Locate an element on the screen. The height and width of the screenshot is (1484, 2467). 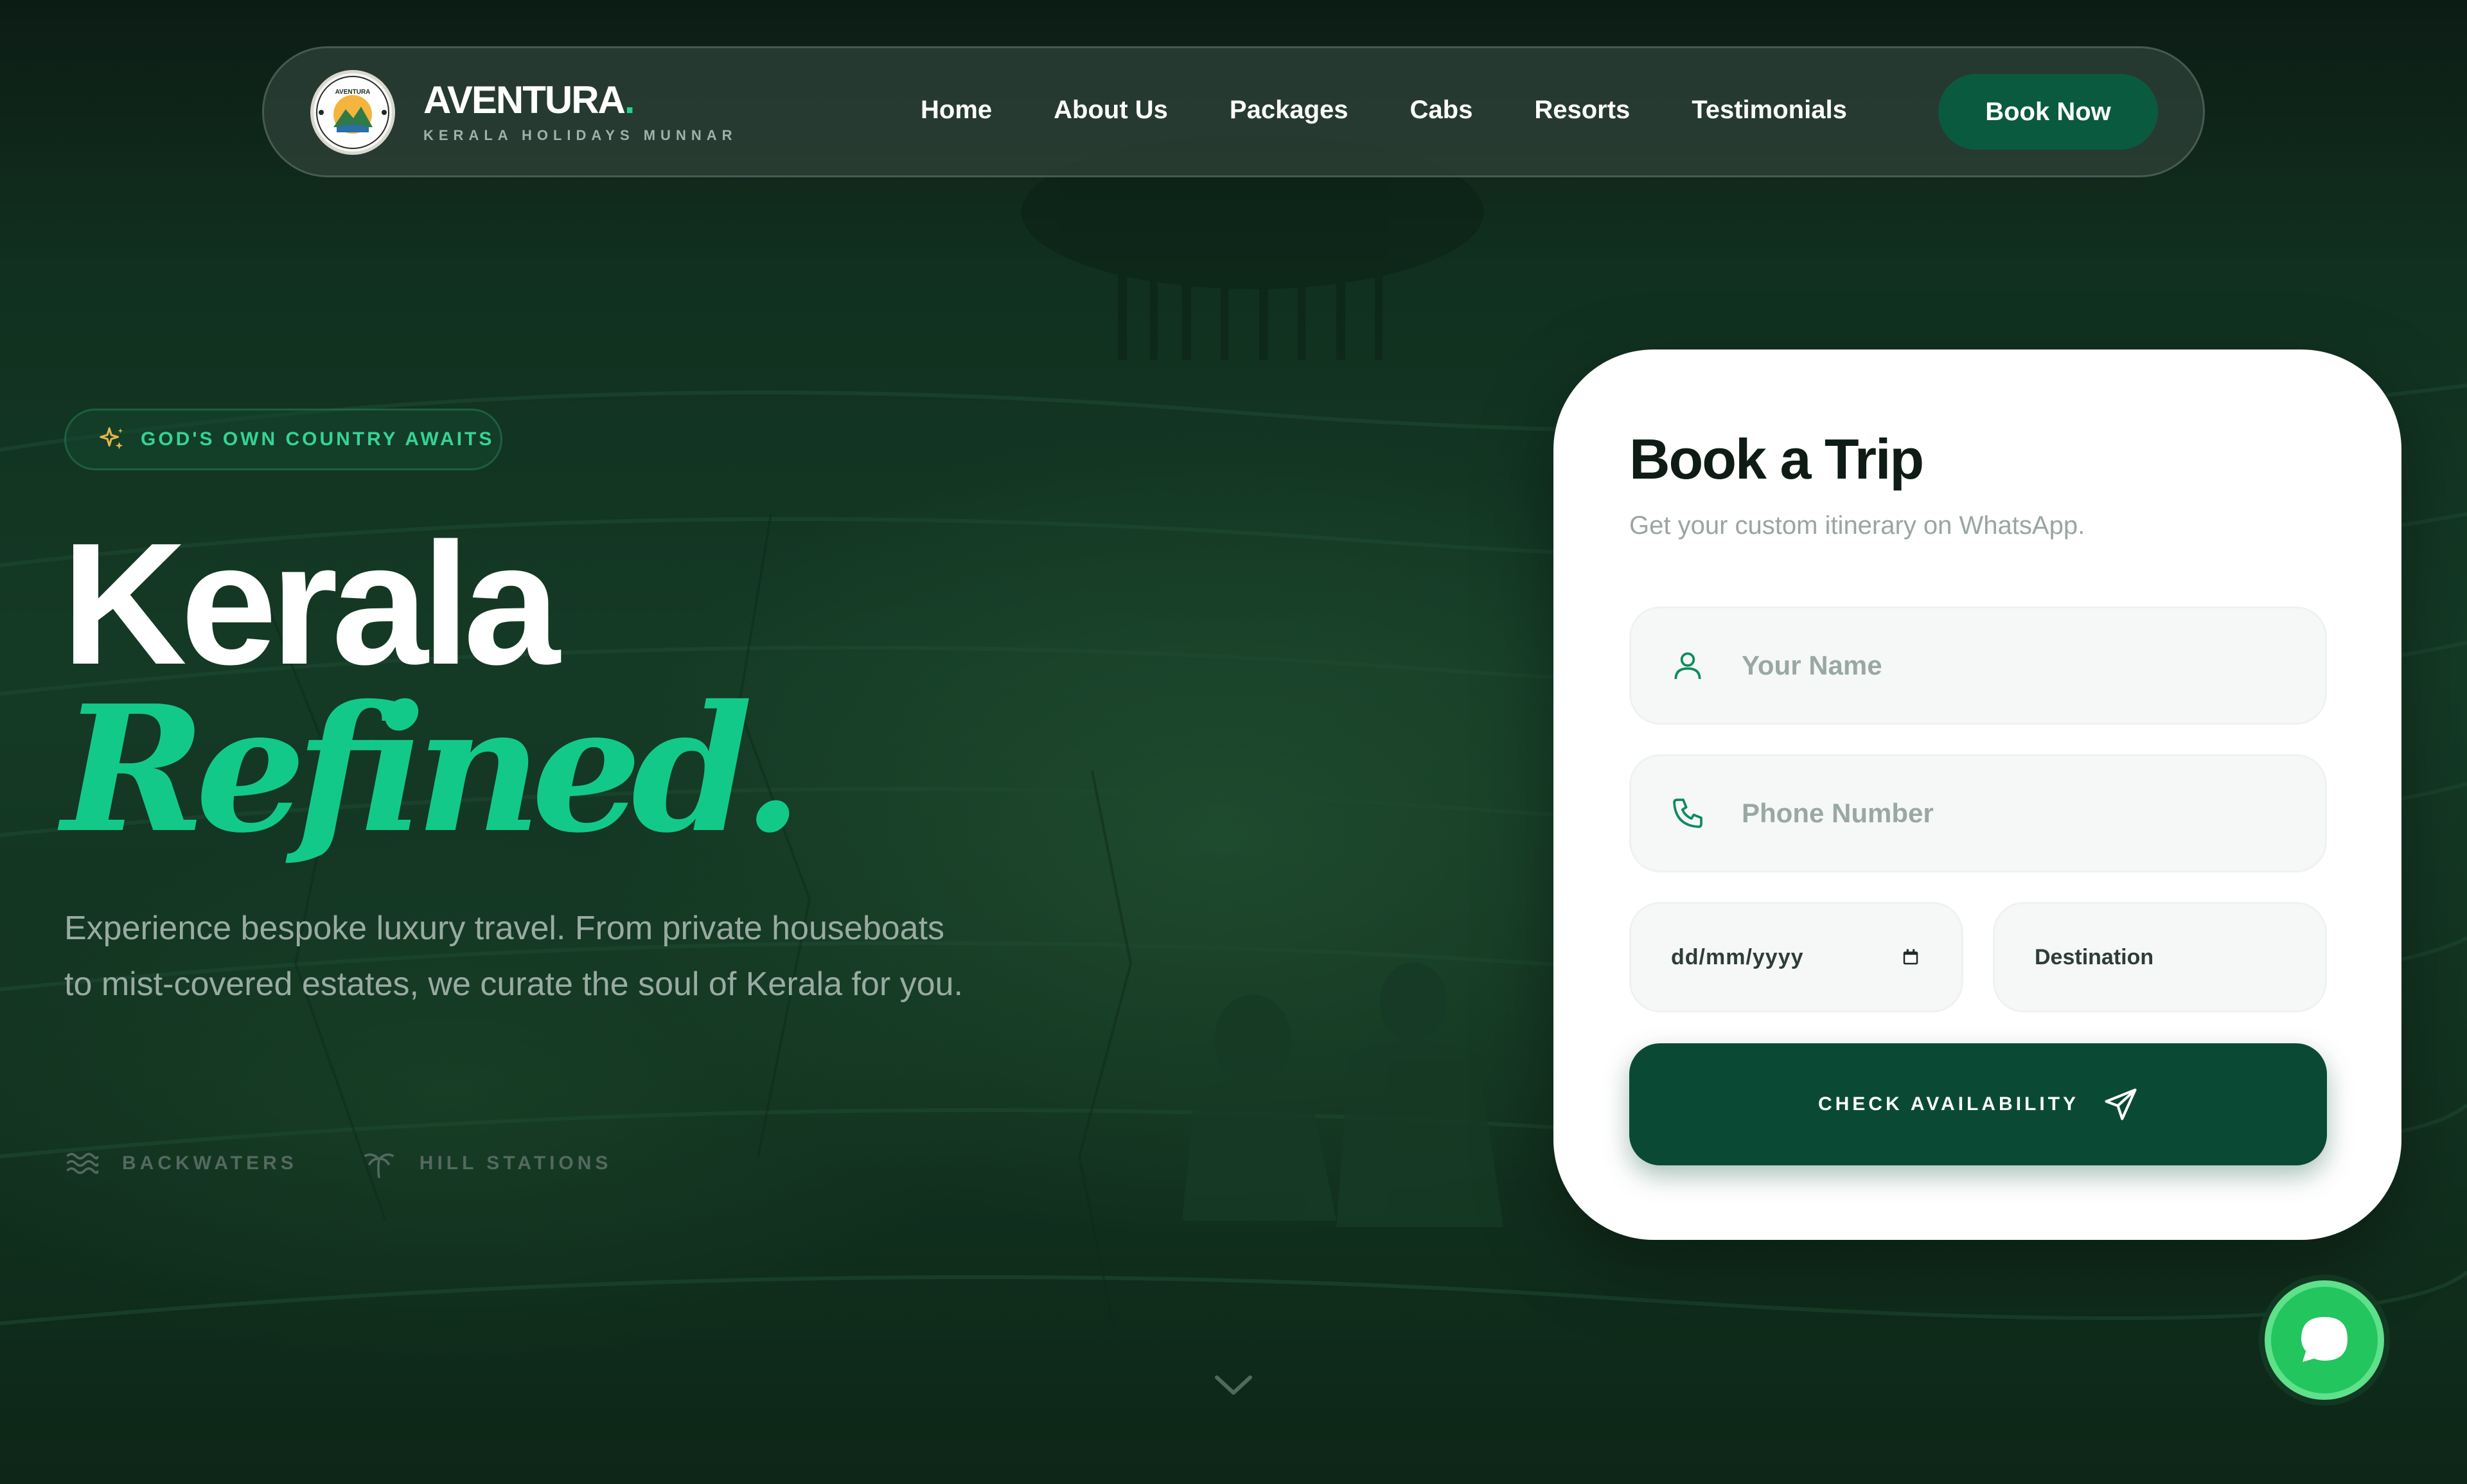
chevron-down-icon is located at coordinates (1233, 1385).